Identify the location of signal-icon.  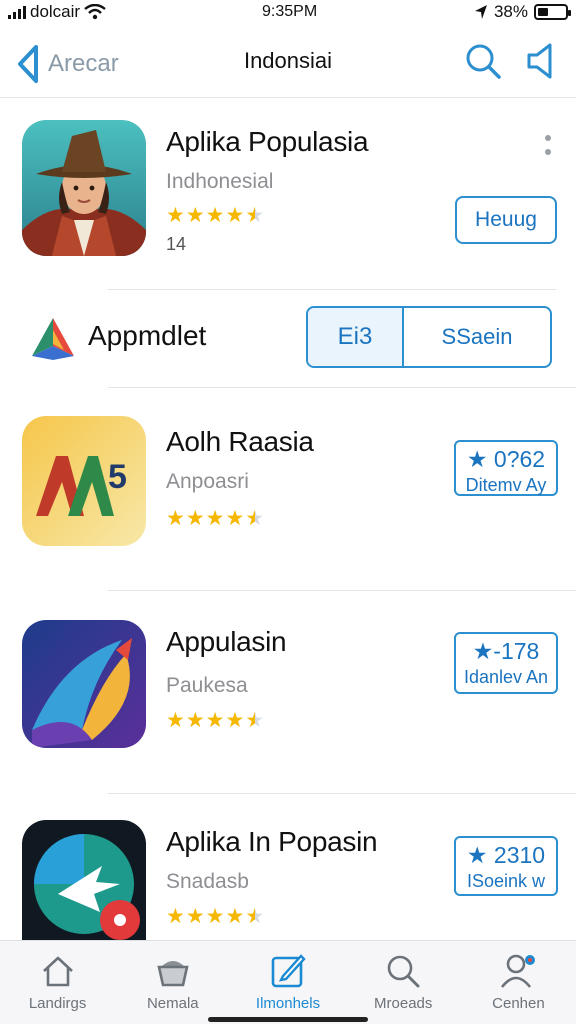
(17, 12).